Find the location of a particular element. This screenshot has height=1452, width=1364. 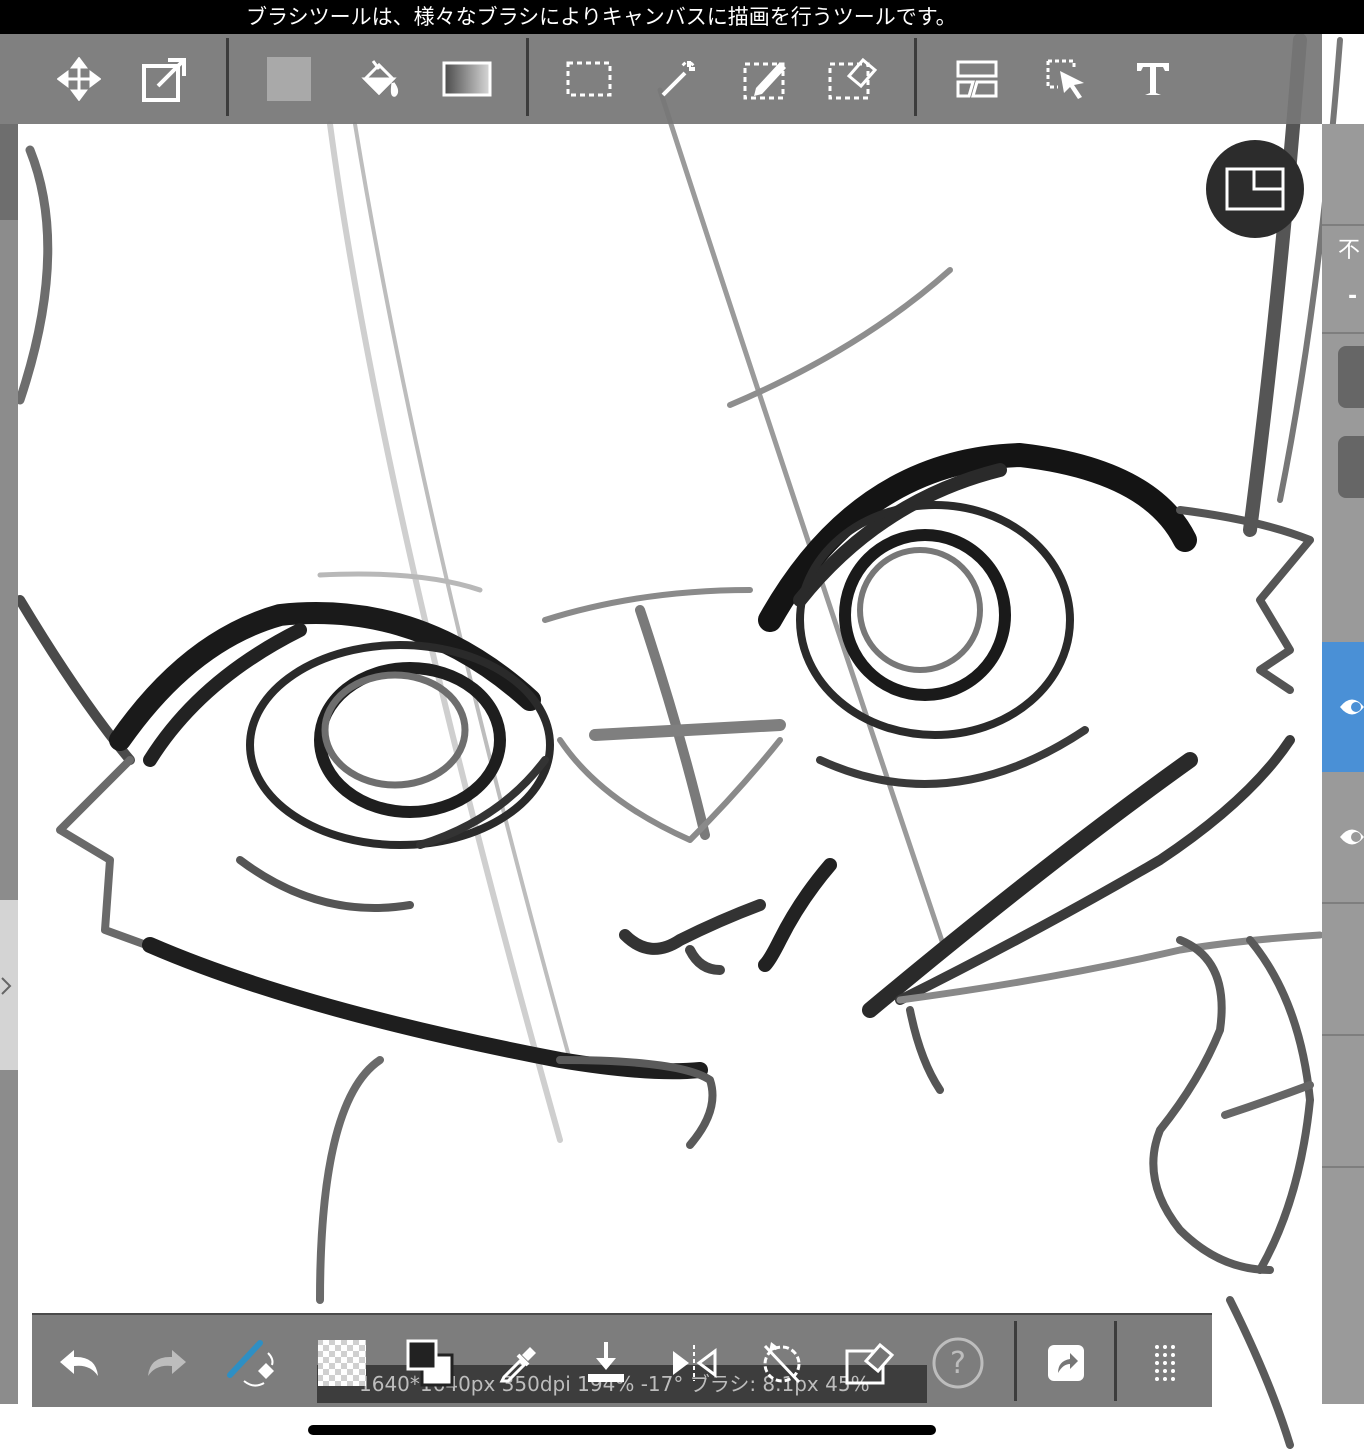

import-button is located at coordinates (606, 1363).